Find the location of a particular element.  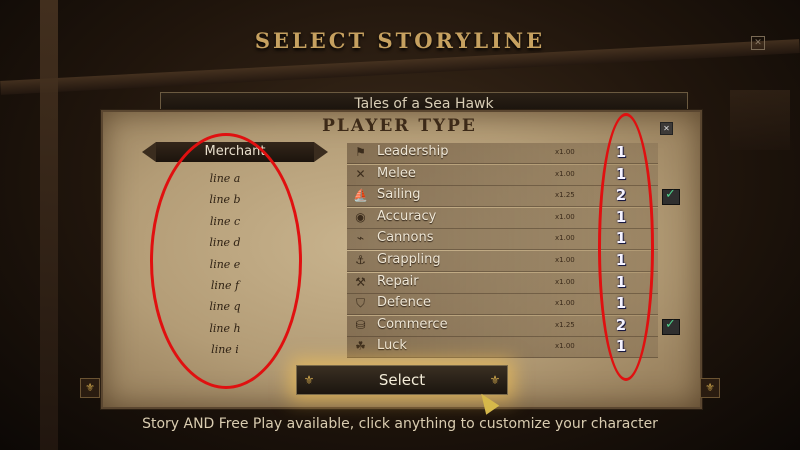

panel-title: PLAYER TYPE is located at coordinates (399, 126).